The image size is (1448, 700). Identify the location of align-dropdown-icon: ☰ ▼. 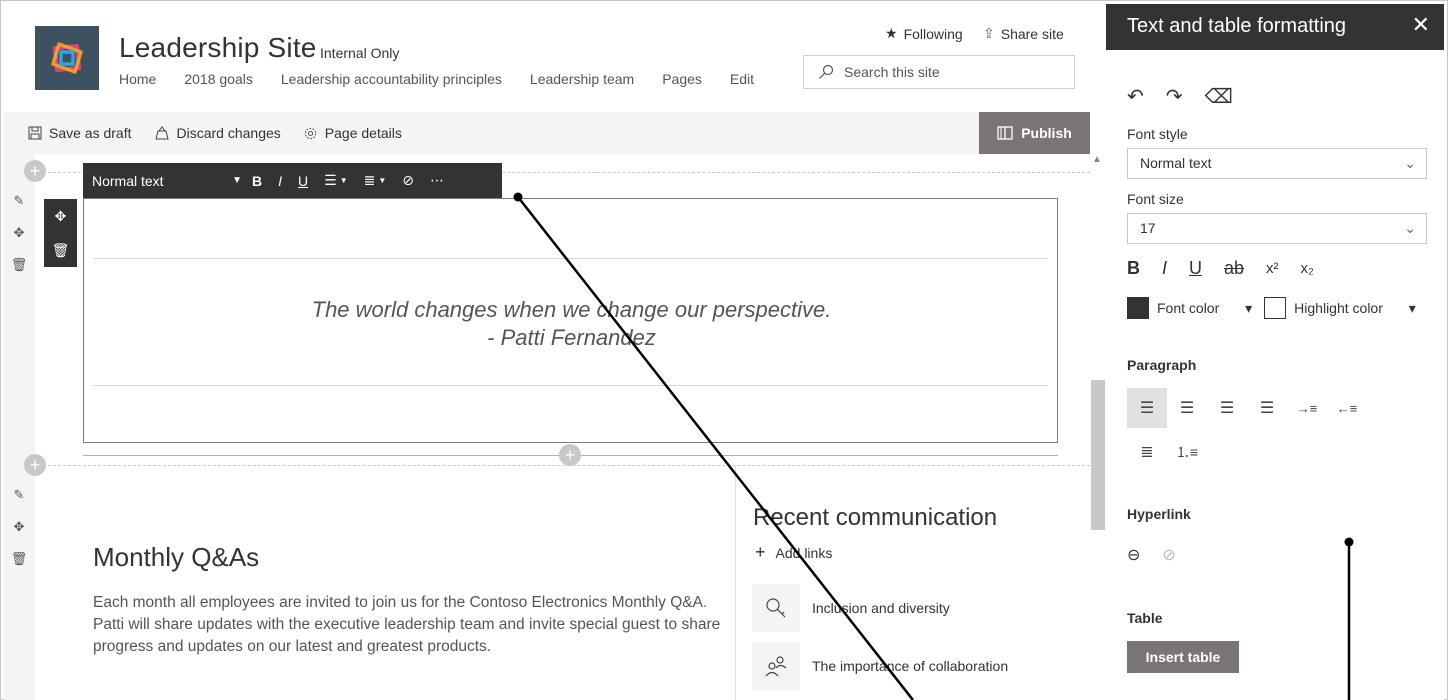
(335, 180).